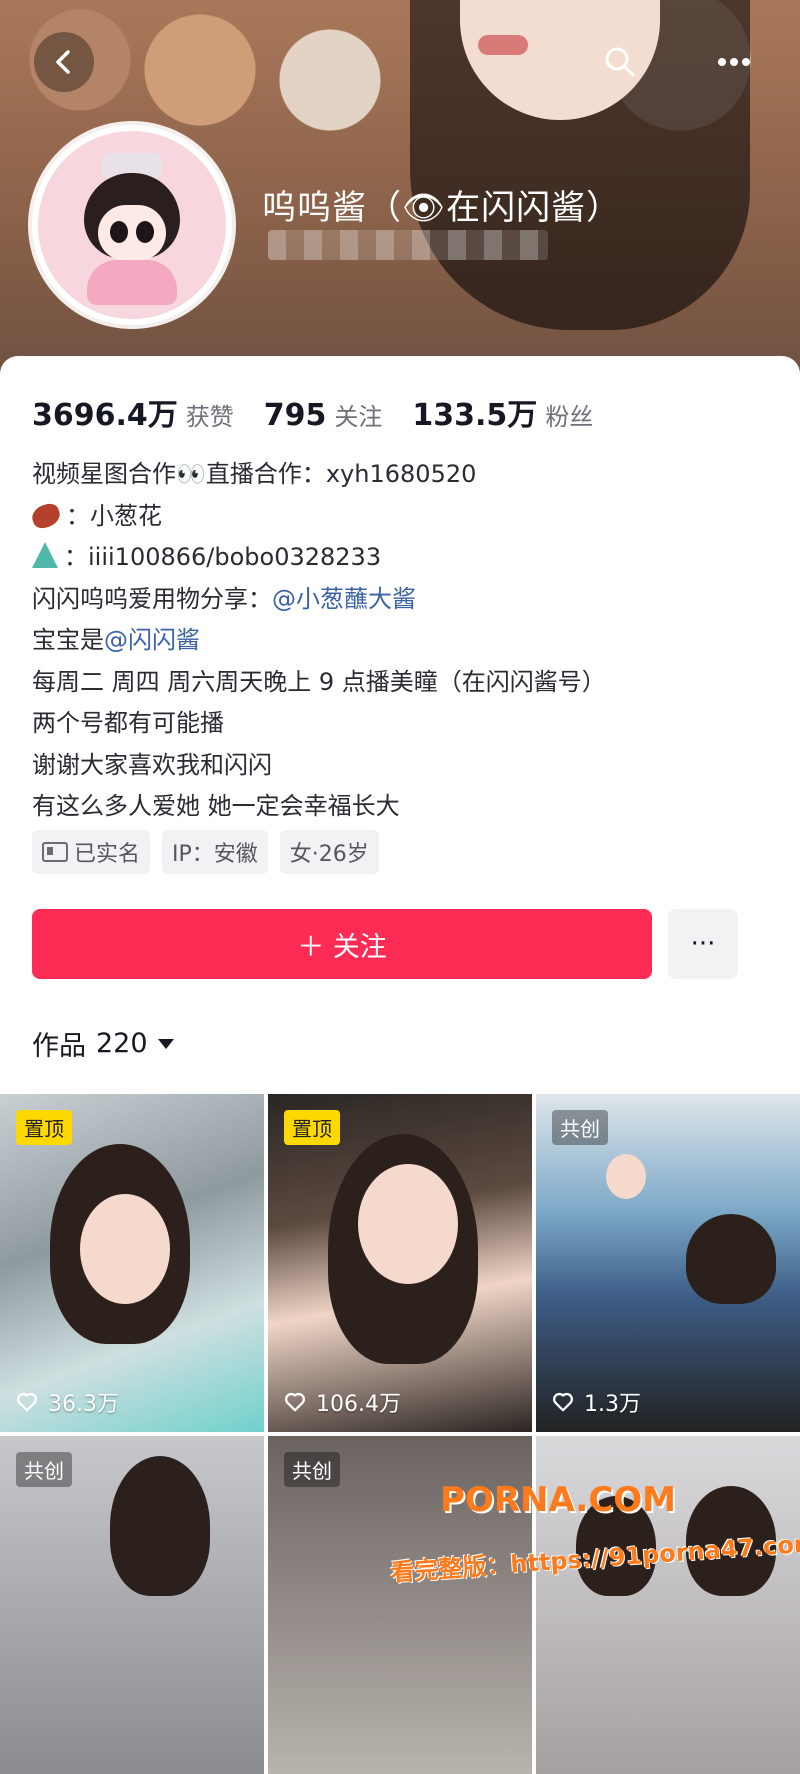 The height and width of the screenshot is (1774, 800). I want to click on watermark-brand: PORNA.COM, so click(558, 1500).